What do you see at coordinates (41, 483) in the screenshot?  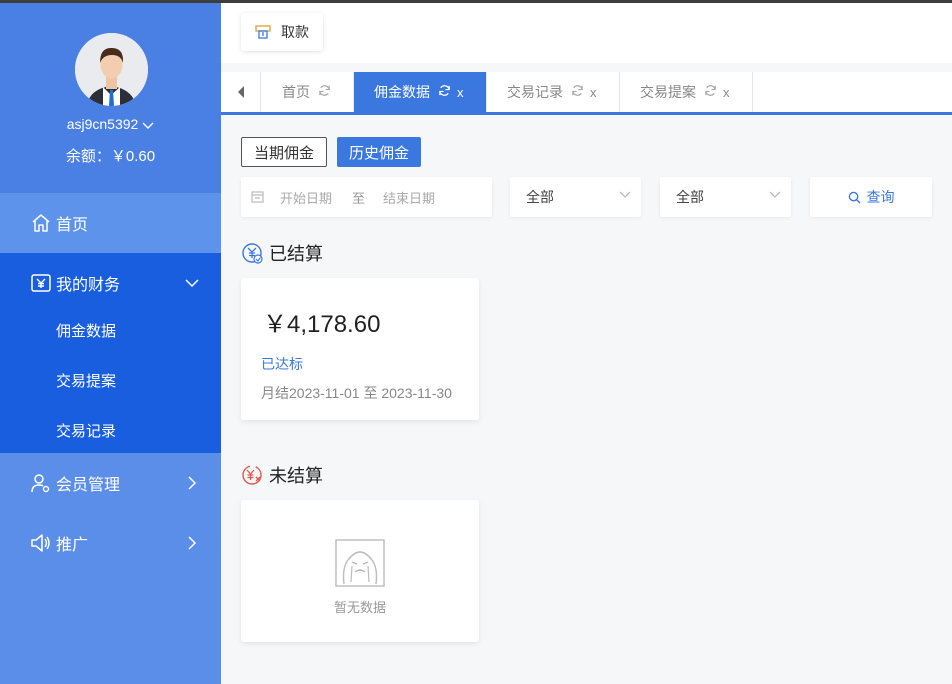 I see `user-settings-icon` at bounding box center [41, 483].